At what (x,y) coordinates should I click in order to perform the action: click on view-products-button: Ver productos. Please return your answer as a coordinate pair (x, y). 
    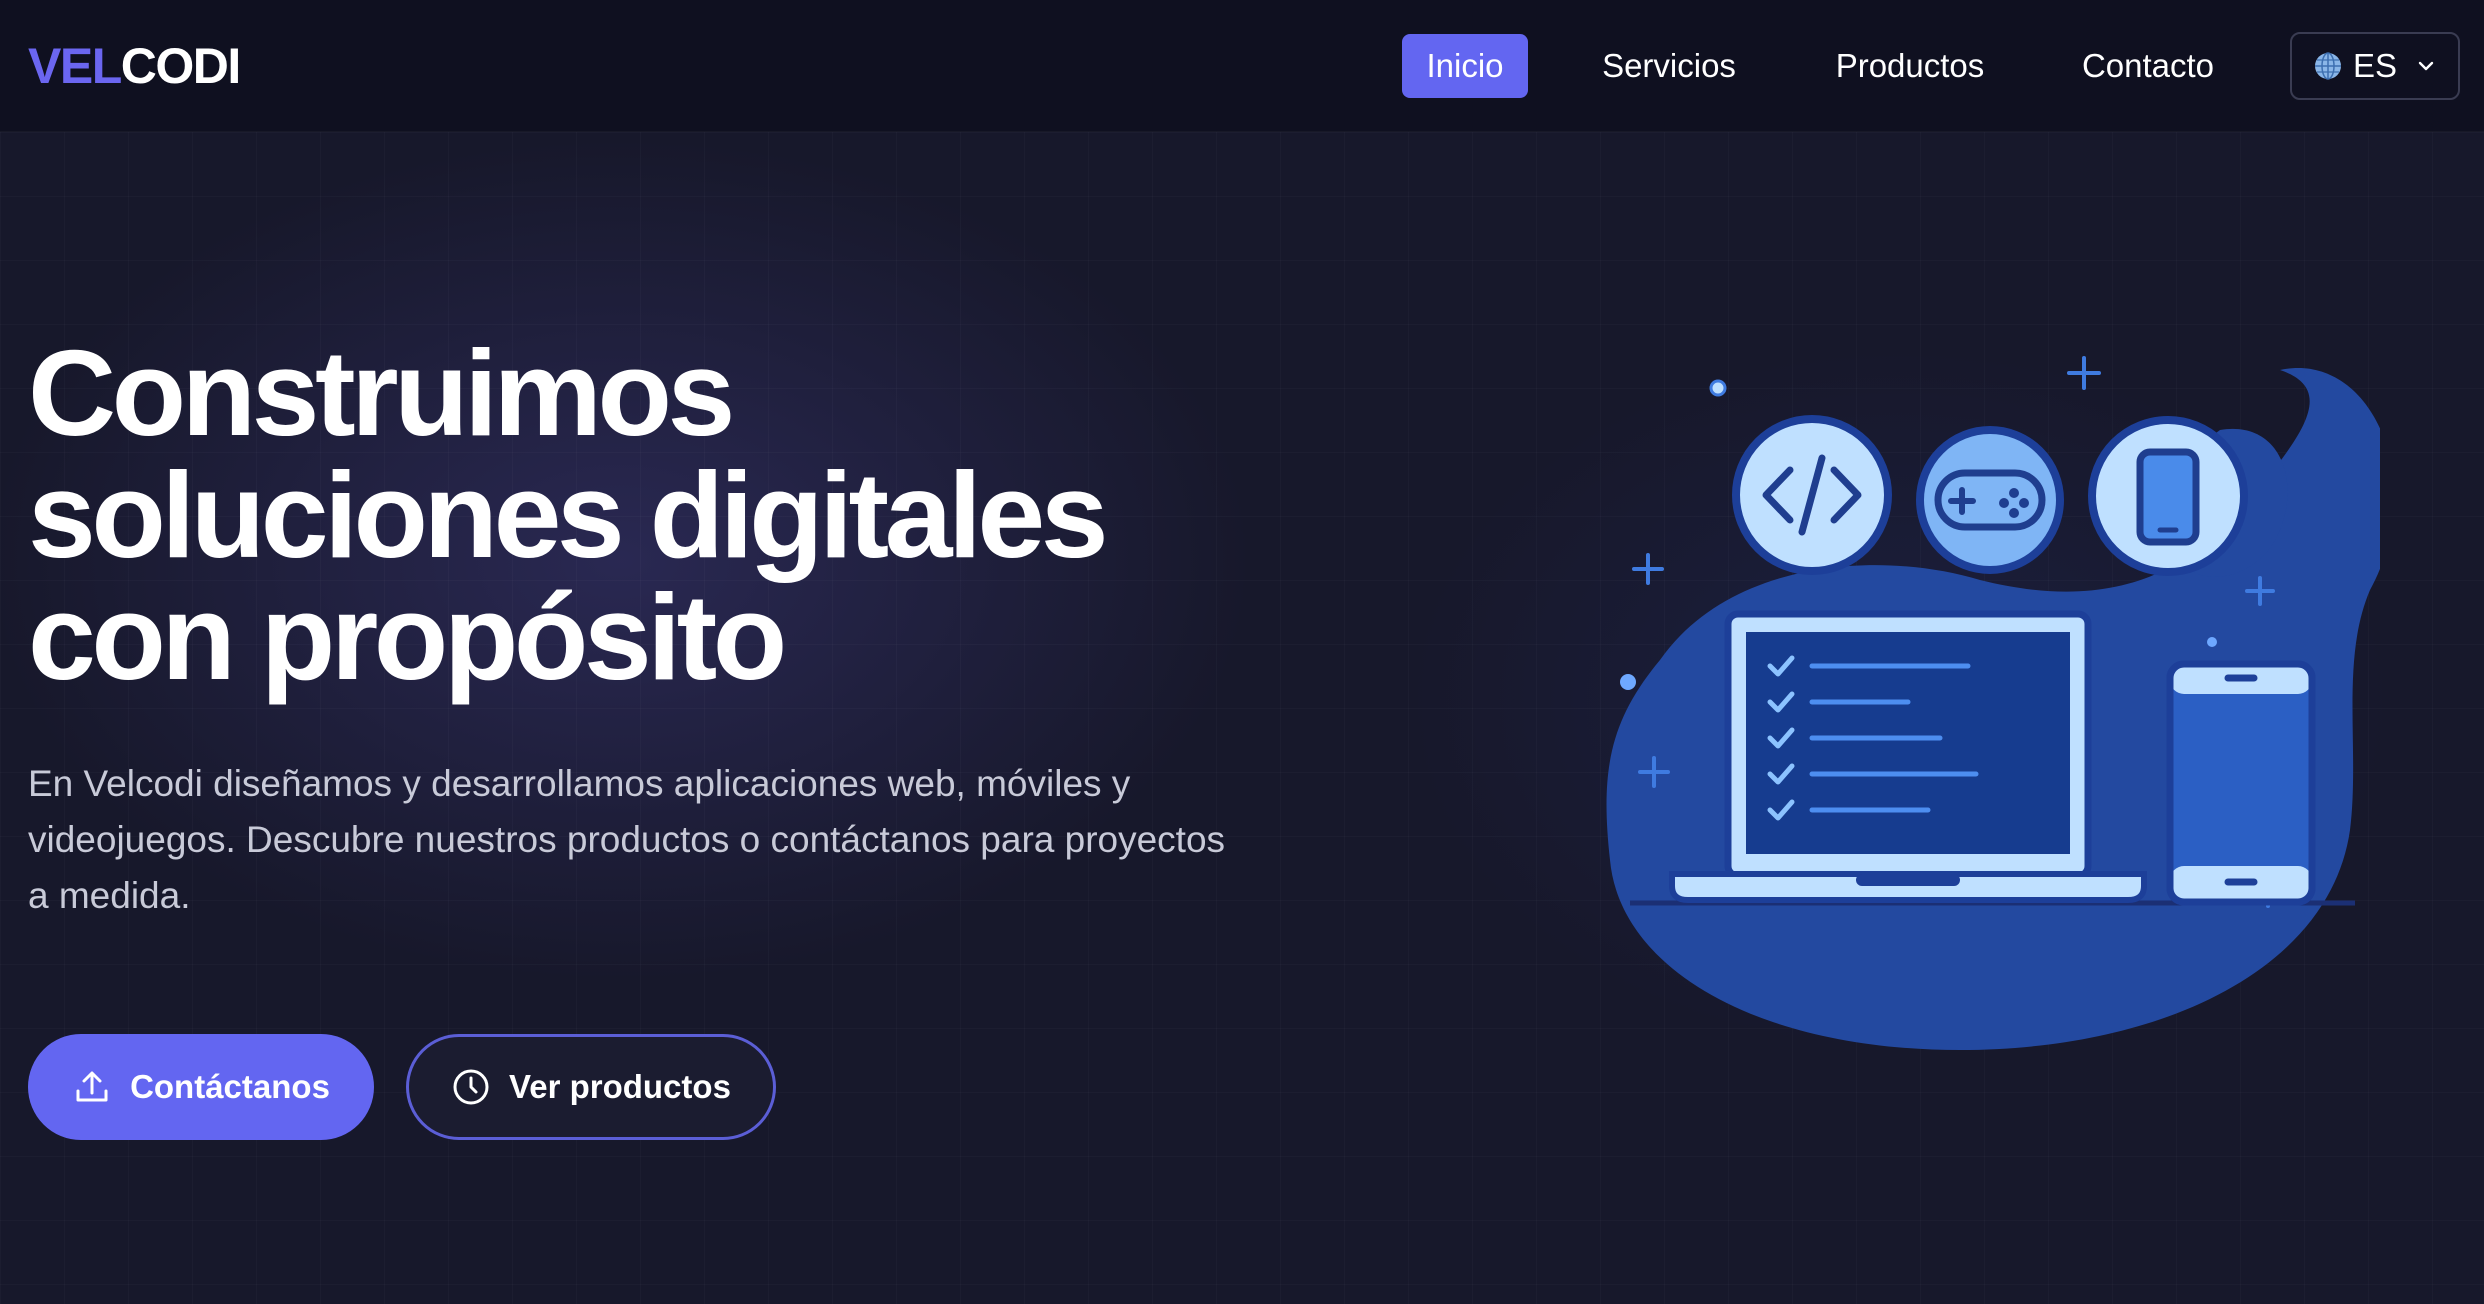
    Looking at the image, I should click on (591, 1087).